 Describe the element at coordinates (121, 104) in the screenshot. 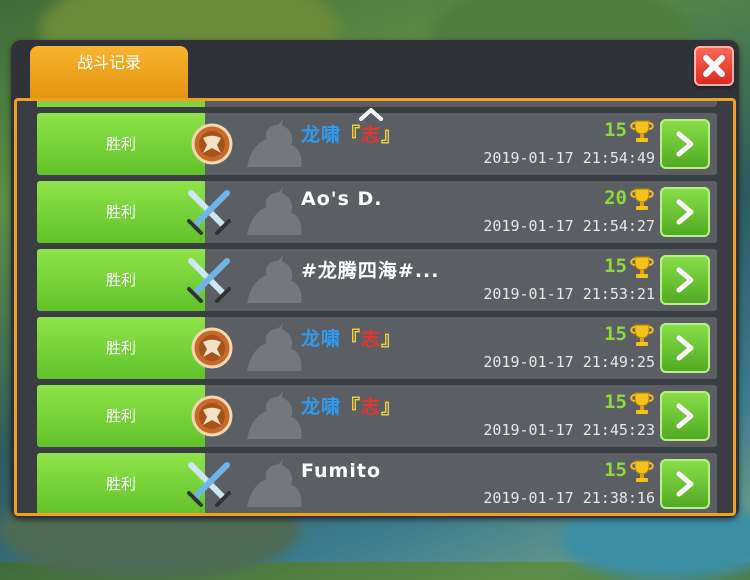

I see `list-item-partial-result` at that location.